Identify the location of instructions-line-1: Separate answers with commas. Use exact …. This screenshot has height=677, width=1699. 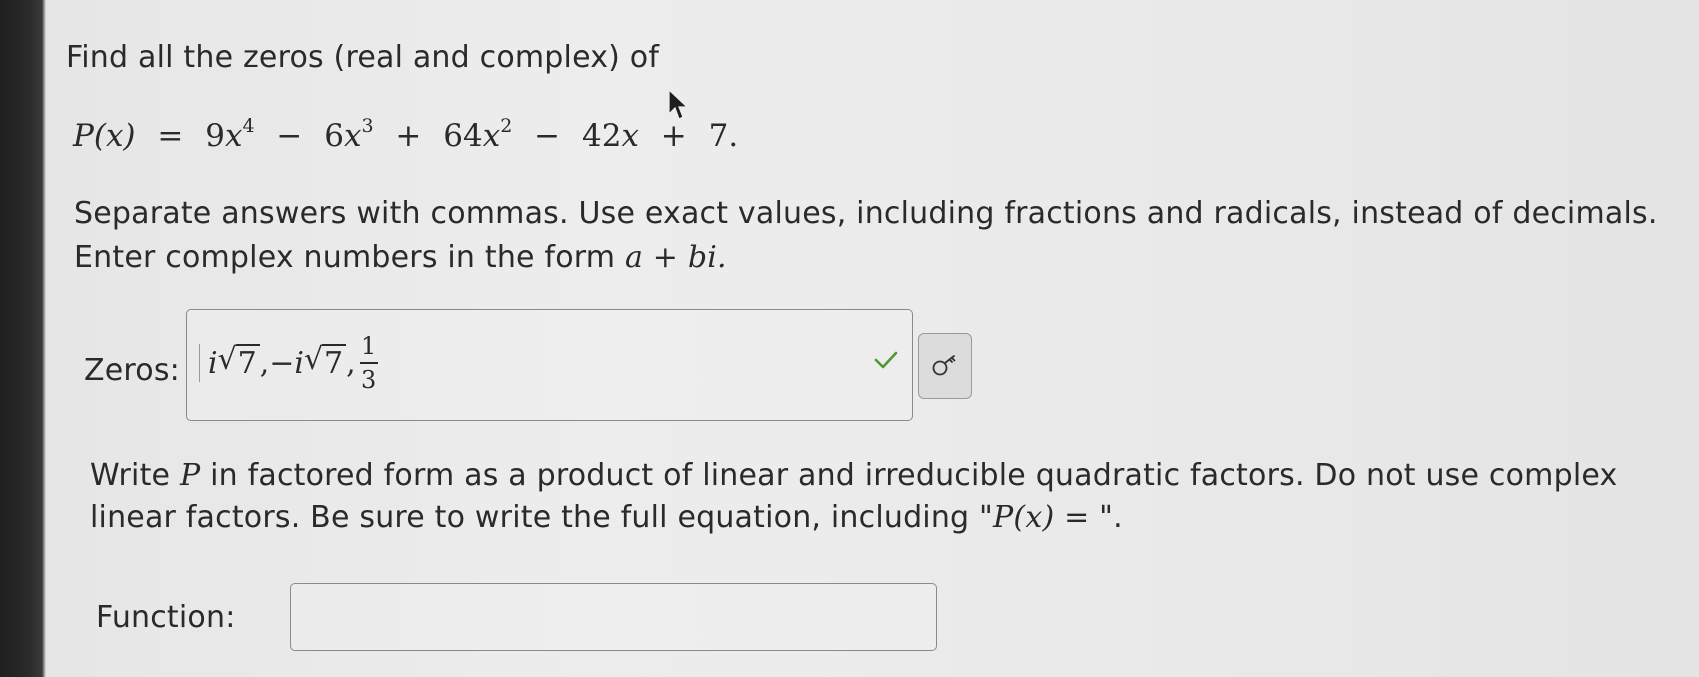
(866, 213).